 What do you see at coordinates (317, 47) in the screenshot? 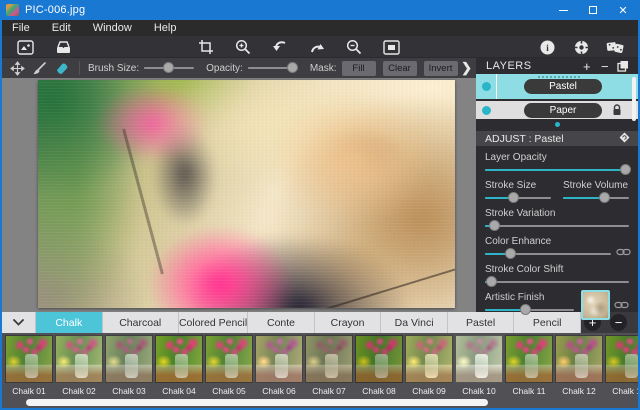
I see `redo-icon` at bounding box center [317, 47].